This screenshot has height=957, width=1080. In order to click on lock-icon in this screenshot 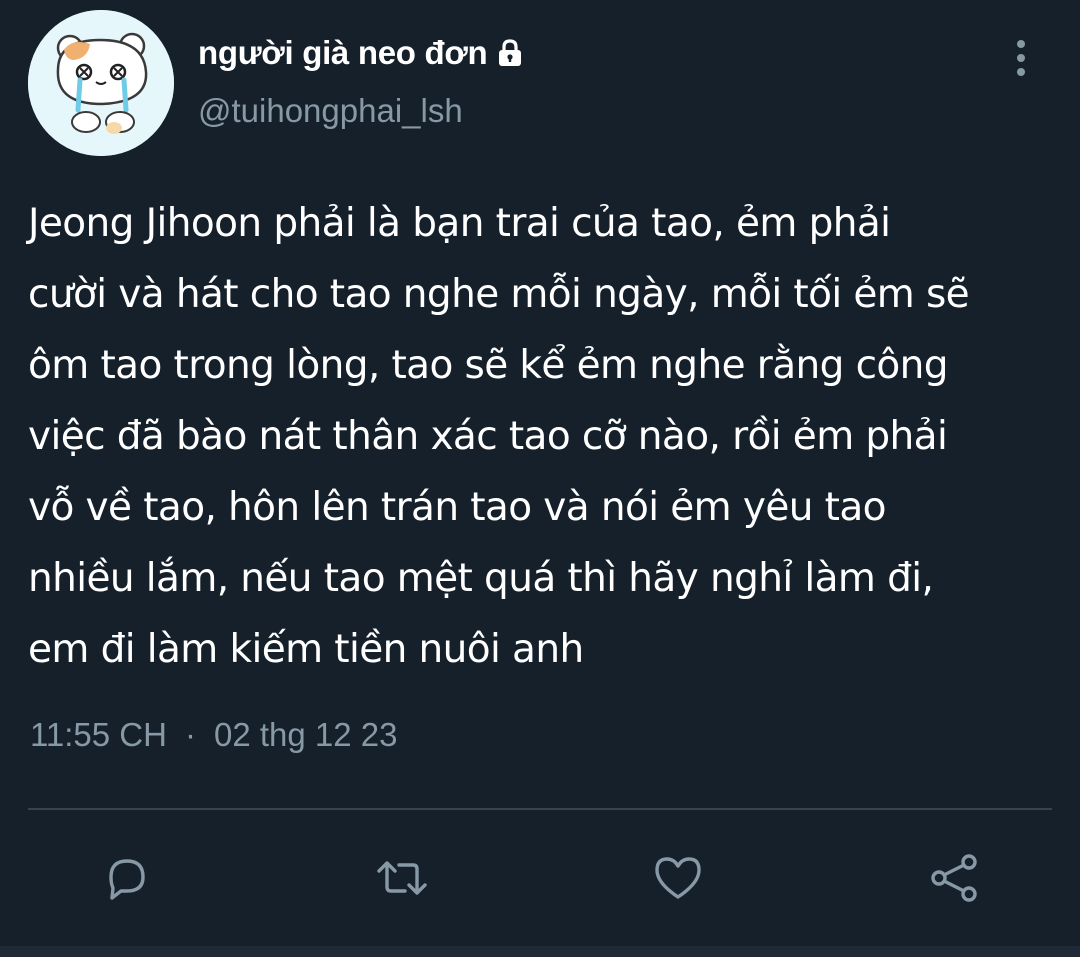, I will do `click(510, 53)`.